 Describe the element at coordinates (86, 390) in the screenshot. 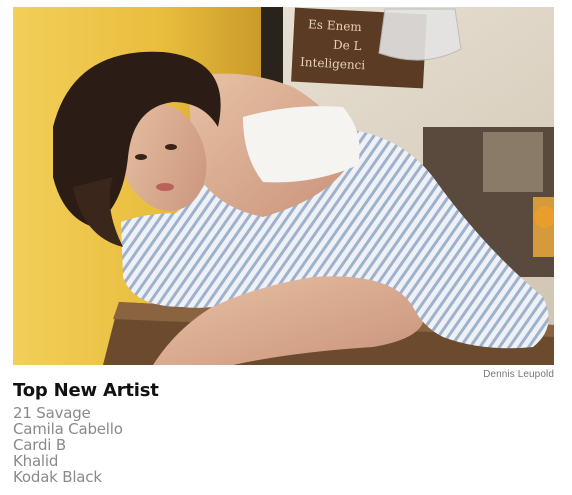

I see `category-title: Top New Artist` at that location.